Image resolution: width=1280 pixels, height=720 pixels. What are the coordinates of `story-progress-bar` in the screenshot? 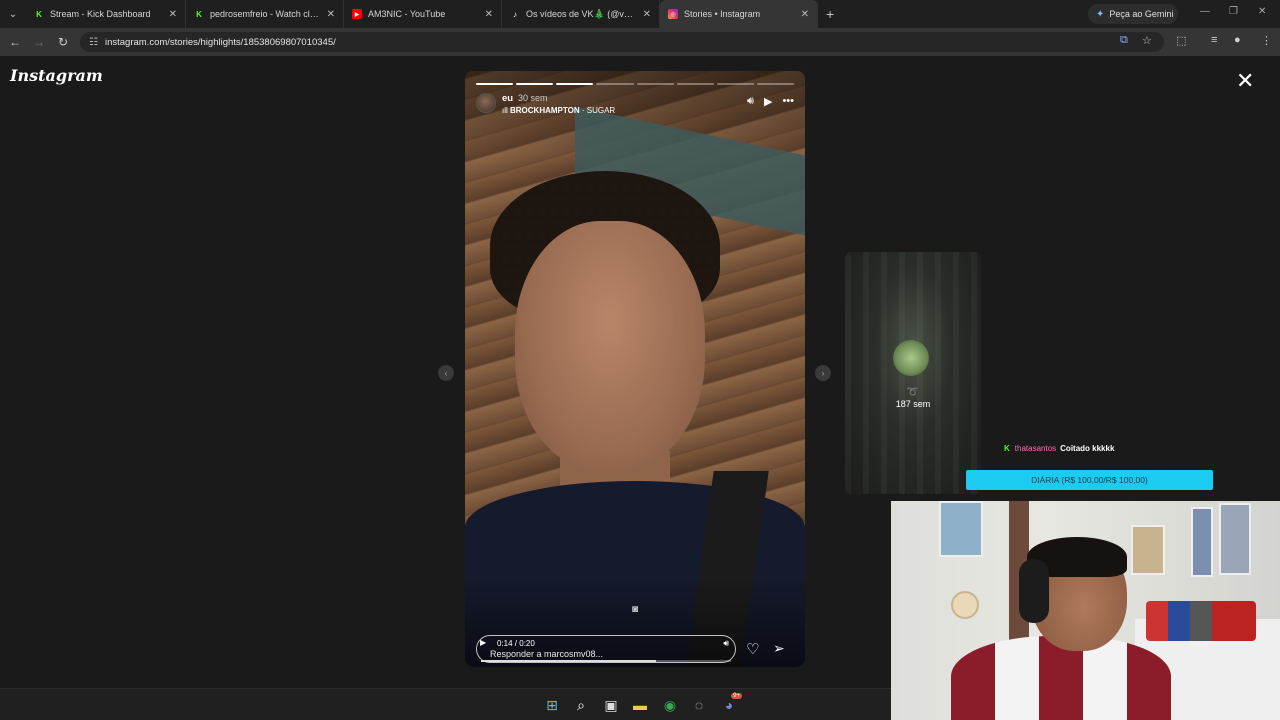 It's located at (635, 84).